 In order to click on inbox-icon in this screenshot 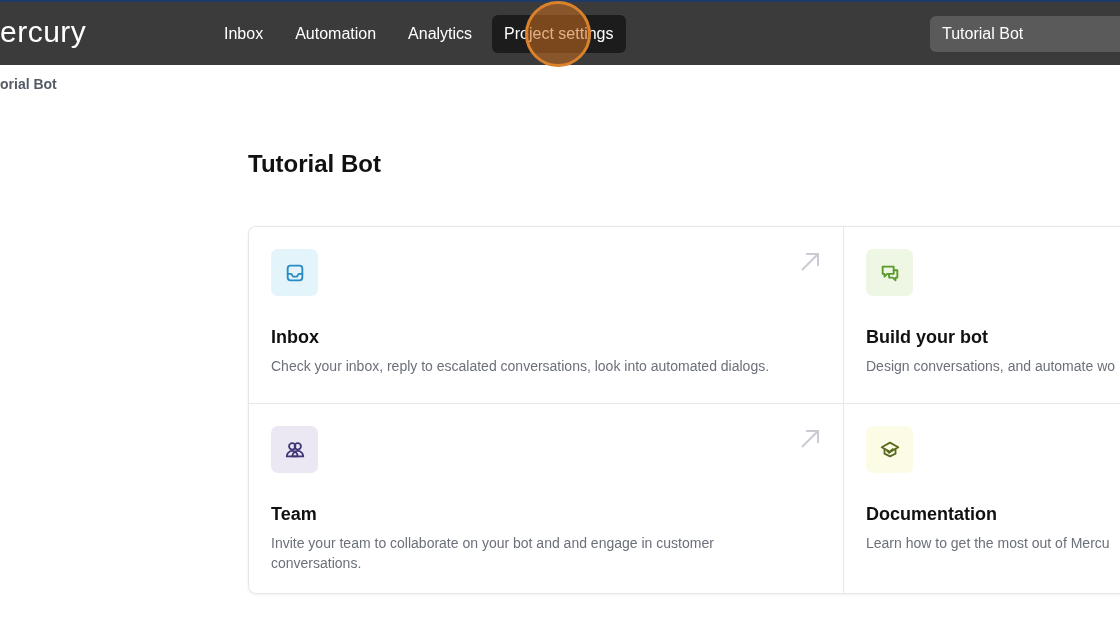, I will do `click(294, 272)`.